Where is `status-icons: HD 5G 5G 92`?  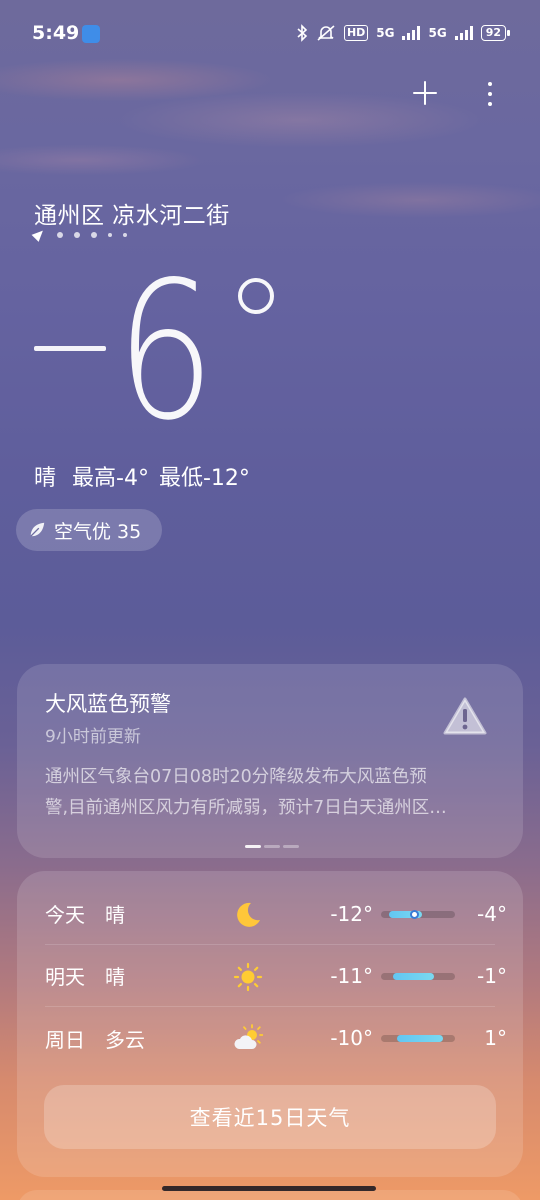
status-icons: HD 5G 5G 92 is located at coordinates (403, 33).